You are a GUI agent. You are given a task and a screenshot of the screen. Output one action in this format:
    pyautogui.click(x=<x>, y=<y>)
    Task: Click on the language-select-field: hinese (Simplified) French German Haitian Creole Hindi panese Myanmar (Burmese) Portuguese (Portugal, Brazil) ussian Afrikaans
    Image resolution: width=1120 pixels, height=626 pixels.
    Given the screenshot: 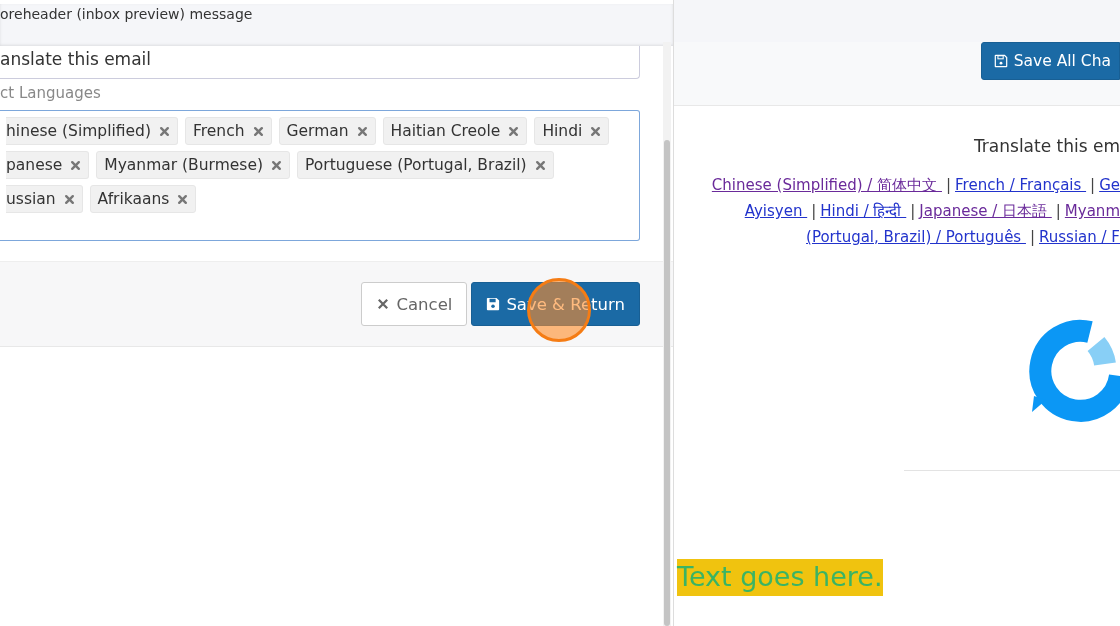 What is the action you would take?
    pyautogui.click(x=320, y=175)
    